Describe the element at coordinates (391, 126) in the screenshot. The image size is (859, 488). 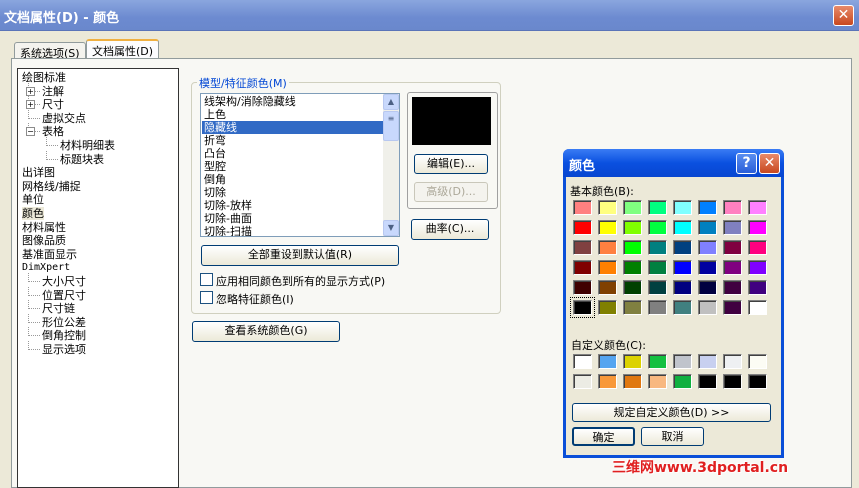
I see `scroll-thumb: ≡` at that location.